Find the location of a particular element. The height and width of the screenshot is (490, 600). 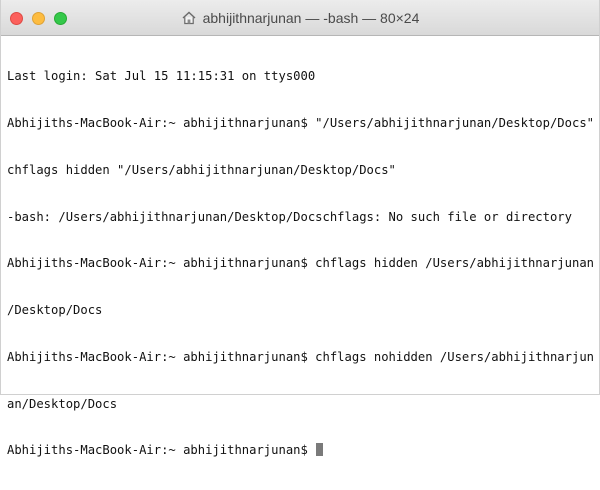

window-title: abhijithnarjunan — -bash — 80×24 is located at coordinates (311, 18).